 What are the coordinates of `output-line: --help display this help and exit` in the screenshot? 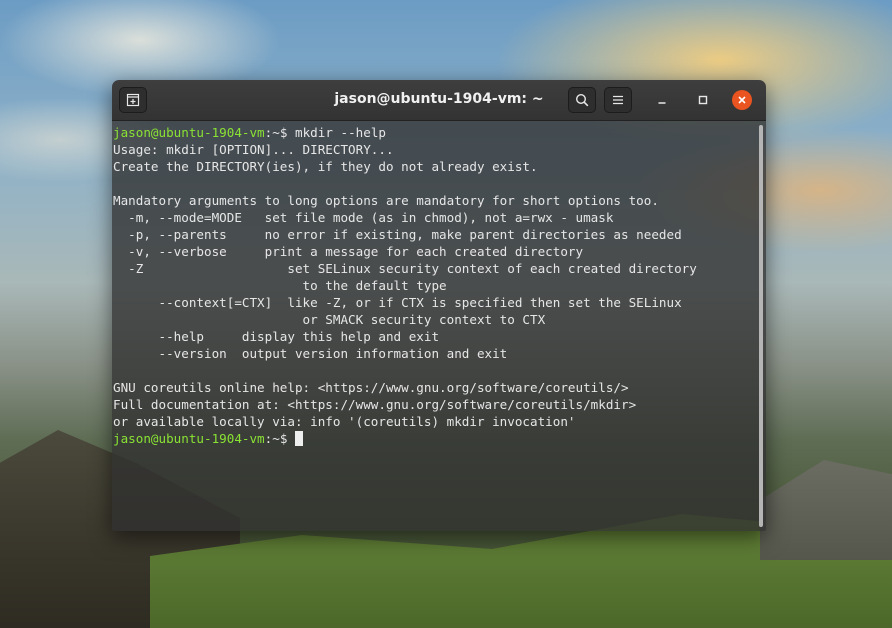 It's located at (276, 336).